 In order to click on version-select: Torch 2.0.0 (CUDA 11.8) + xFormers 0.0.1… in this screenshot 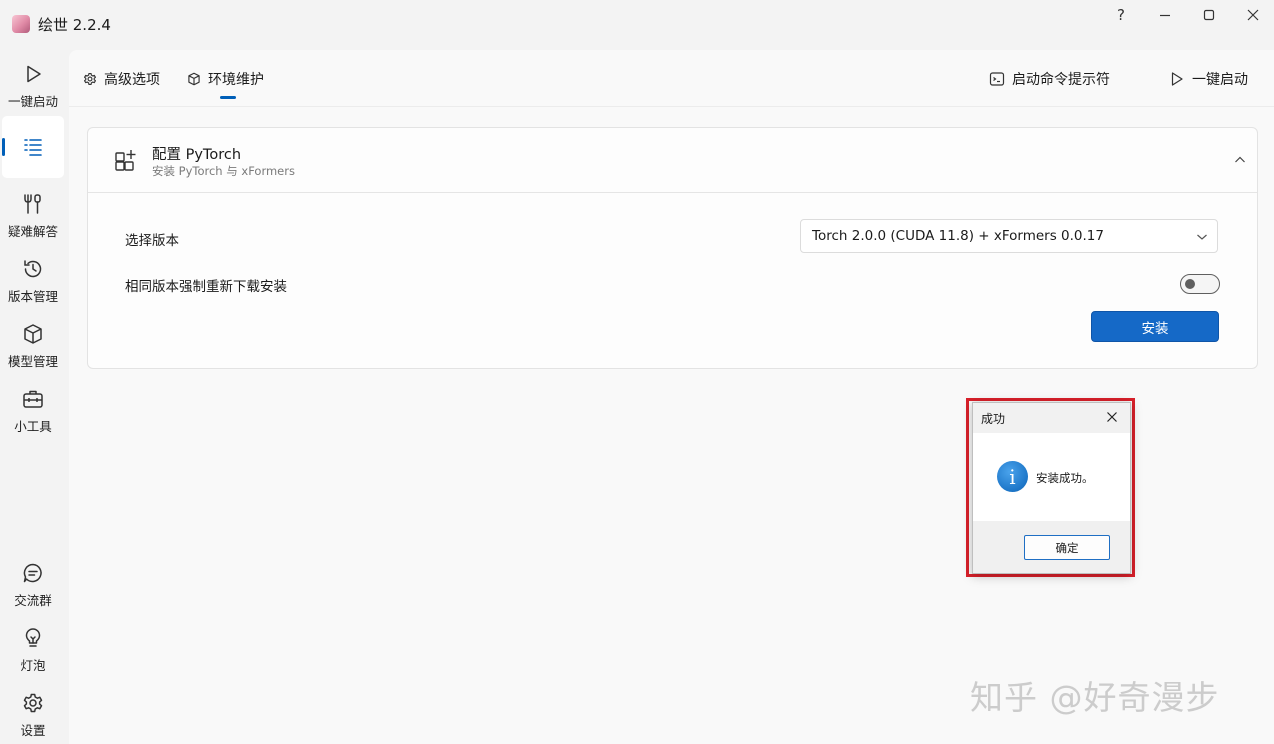, I will do `click(1009, 236)`.